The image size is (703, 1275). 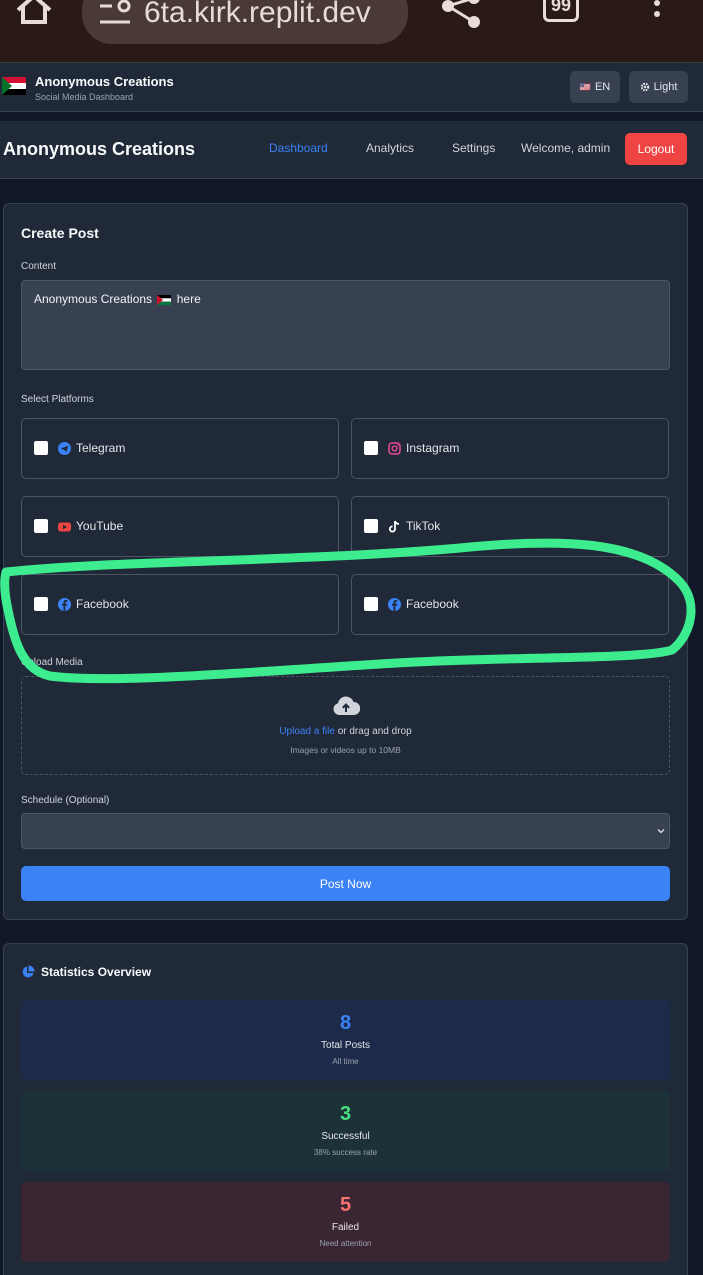 What do you see at coordinates (374, 731) in the screenshot?
I see `upload-text: or drag and drop` at bounding box center [374, 731].